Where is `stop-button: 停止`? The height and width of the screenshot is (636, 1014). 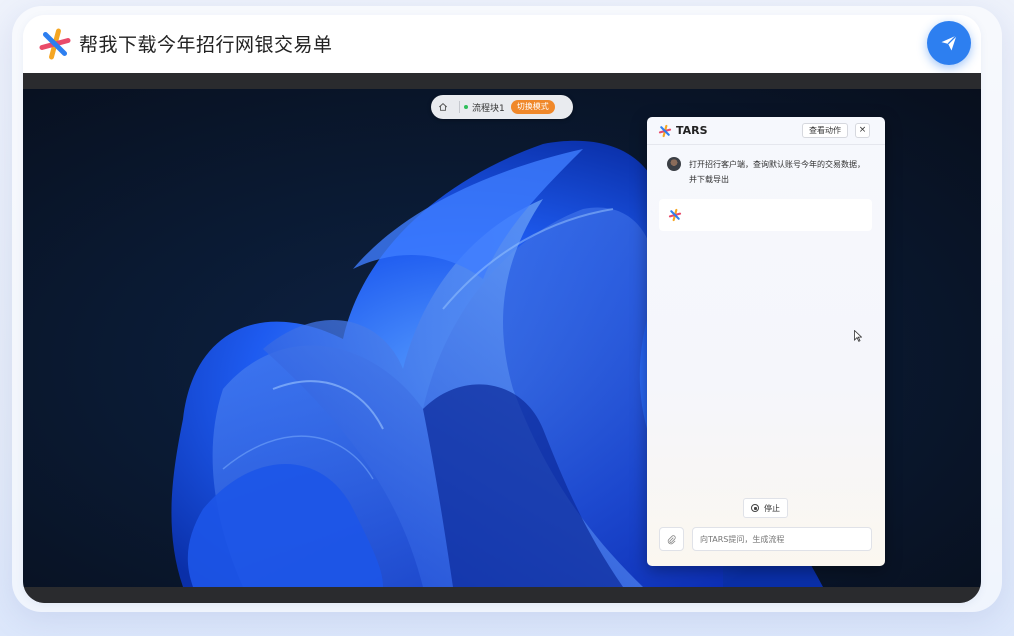 stop-button: 停止 is located at coordinates (765, 508).